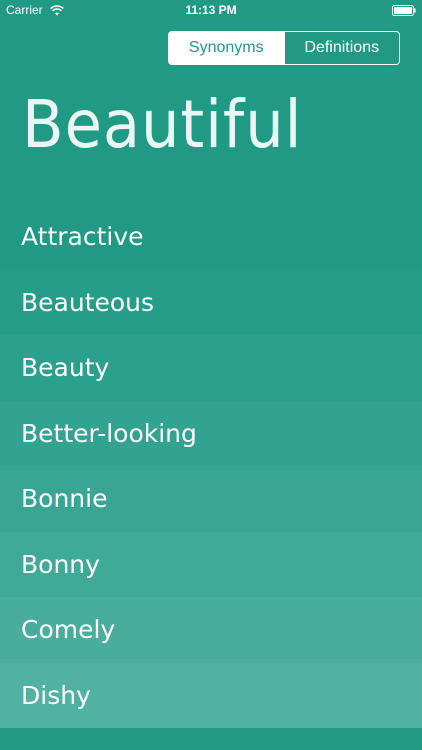 The width and height of the screenshot is (422, 750). What do you see at coordinates (341, 48) in the screenshot?
I see `tab-definitions: Definitions` at bounding box center [341, 48].